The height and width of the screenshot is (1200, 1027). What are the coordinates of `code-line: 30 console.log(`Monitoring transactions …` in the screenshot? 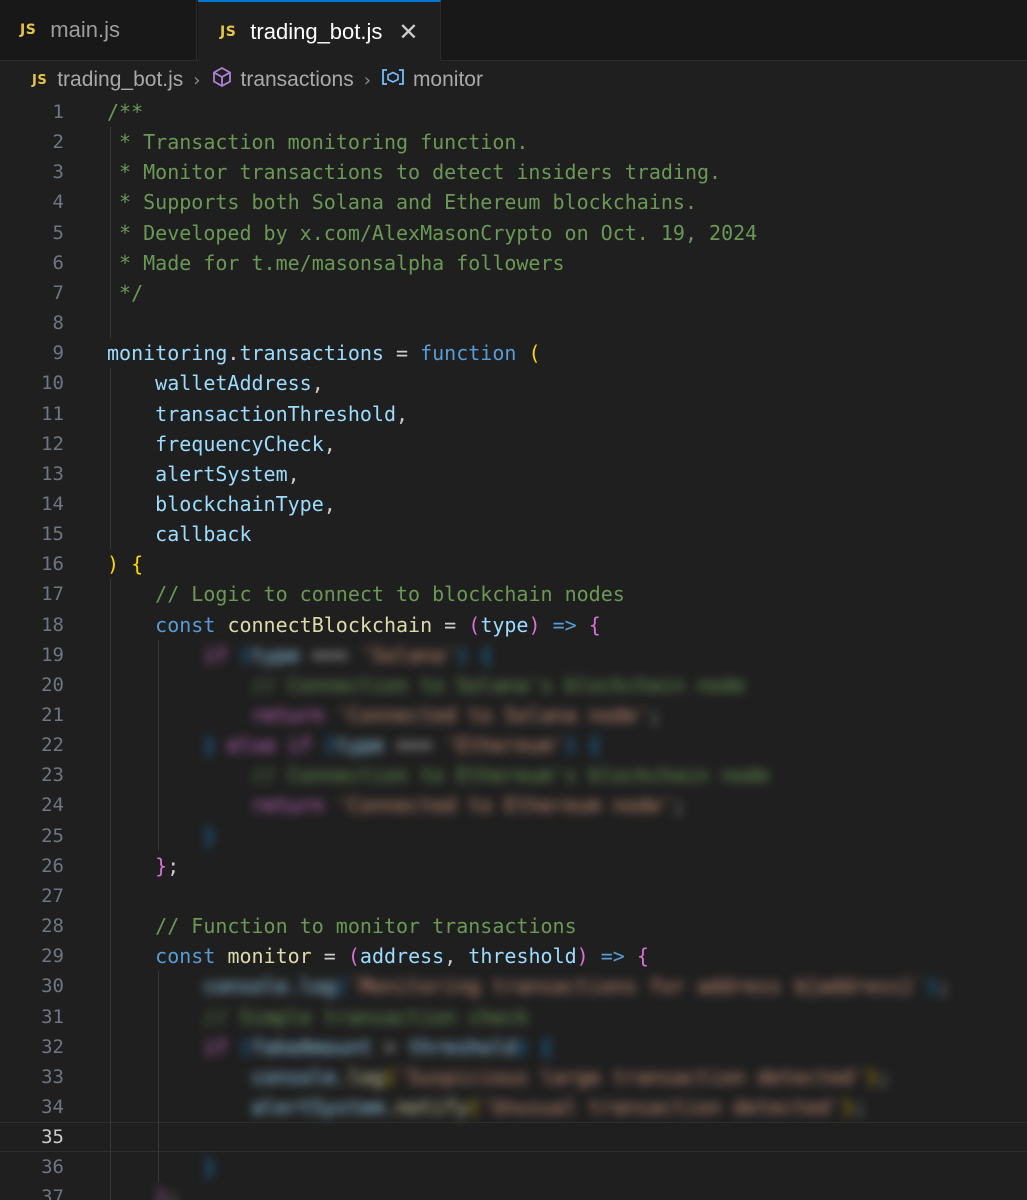 It's located at (513, 986).